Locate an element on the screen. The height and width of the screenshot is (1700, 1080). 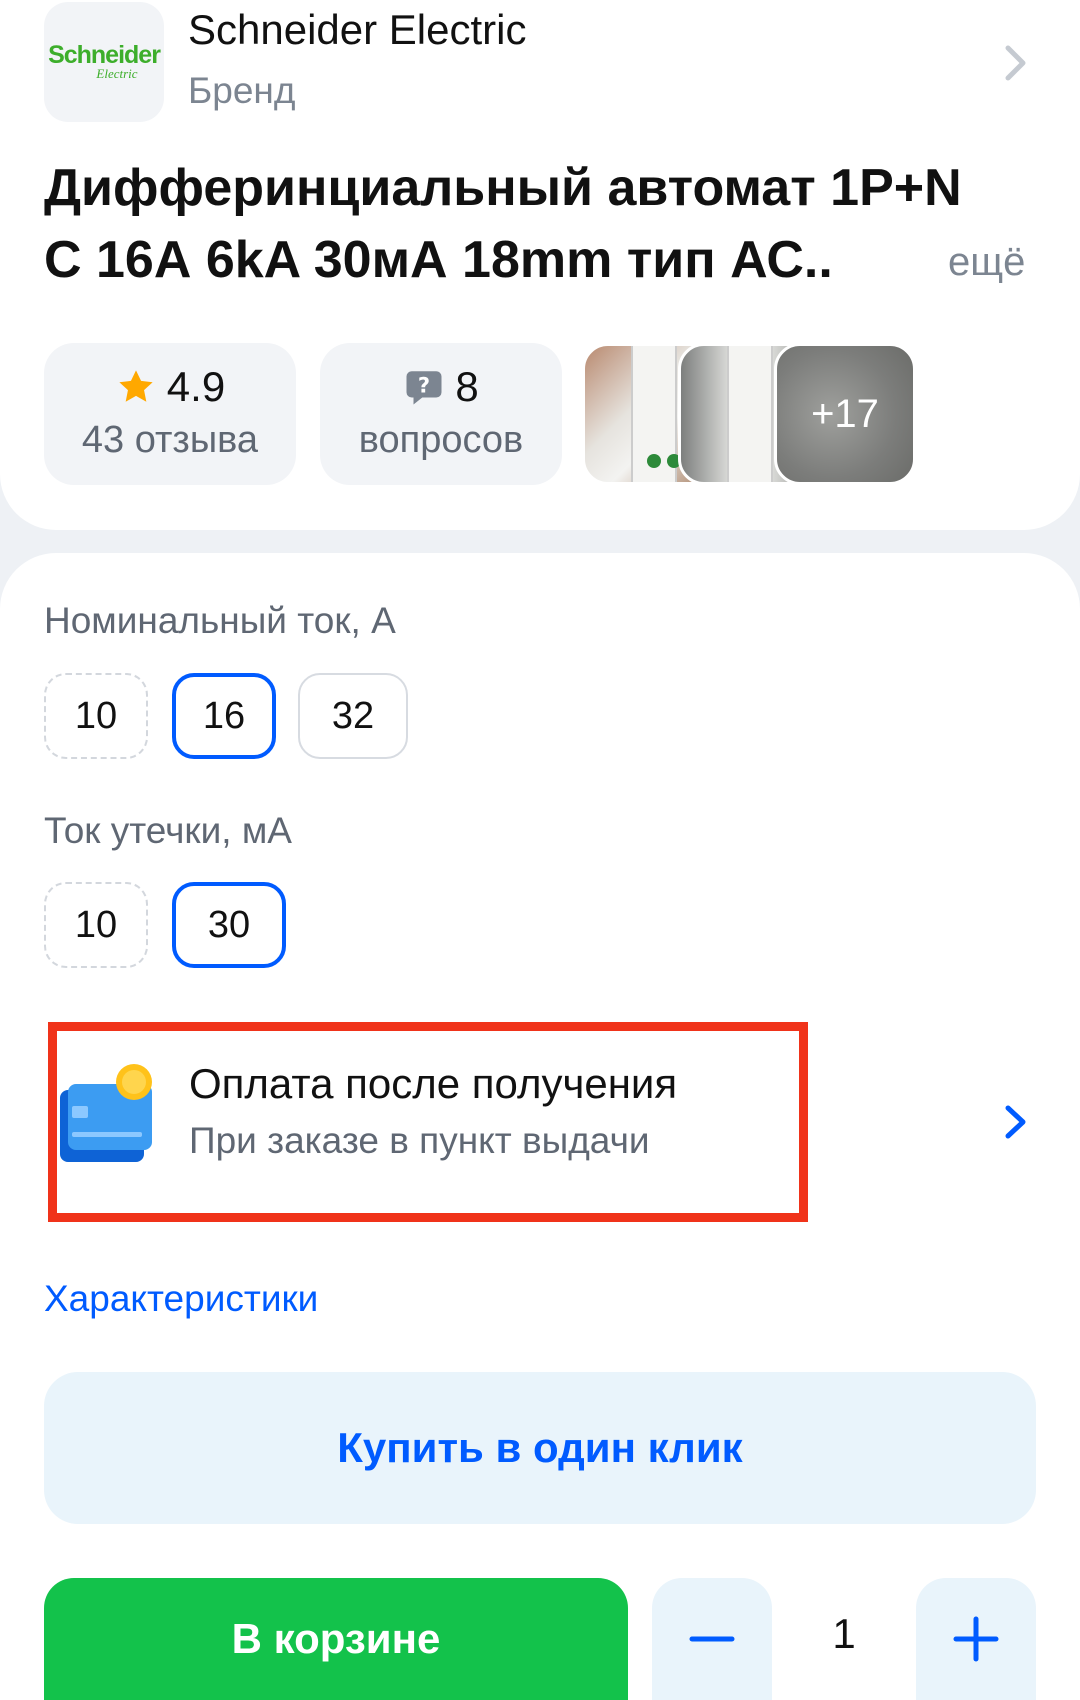
questions-count: 8 is located at coordinates (467, 386).